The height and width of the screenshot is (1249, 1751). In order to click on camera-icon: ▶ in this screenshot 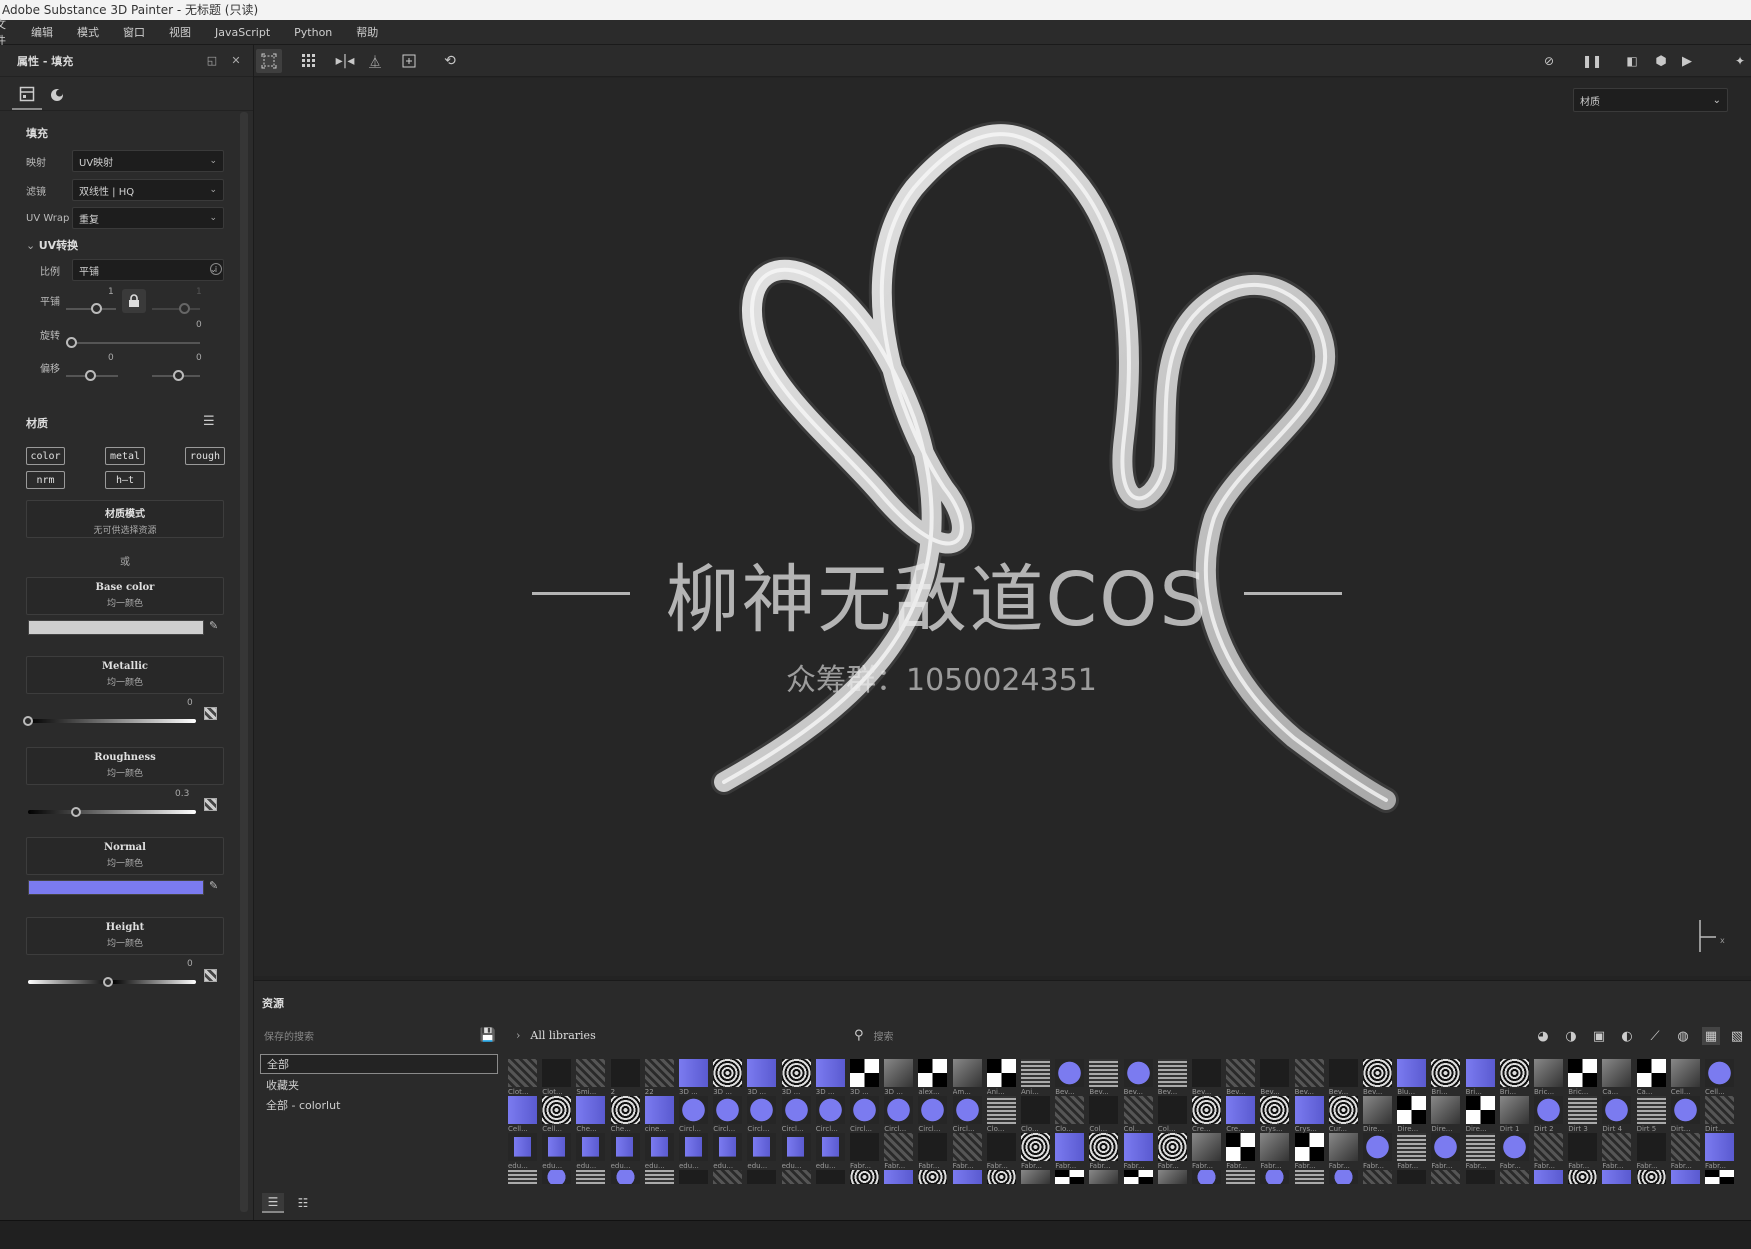, I will do `click(1687, 61)`.